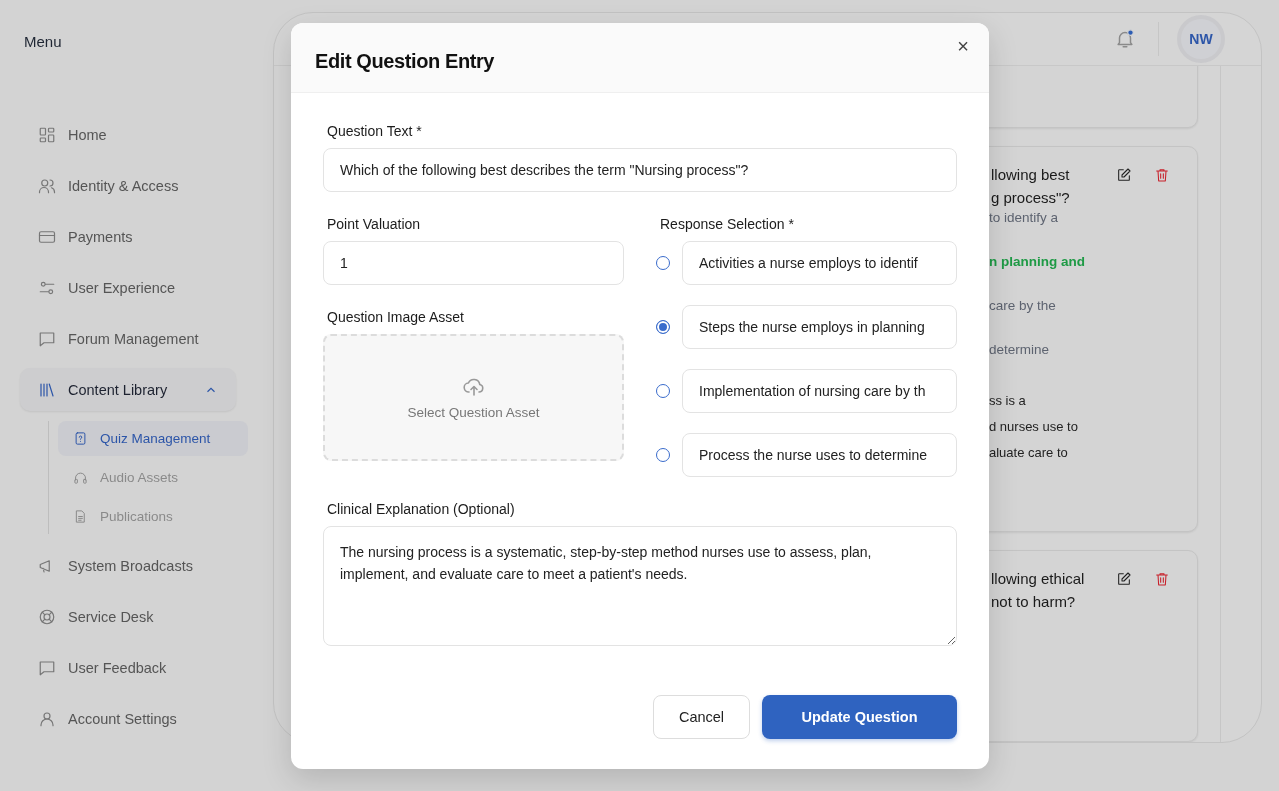 The image size is (1279, 791). What do you see at coordinates (1037, 262) in the screenshot?
I see `answer-option-fragment: n planning and` at bounding box center [1037, 262].